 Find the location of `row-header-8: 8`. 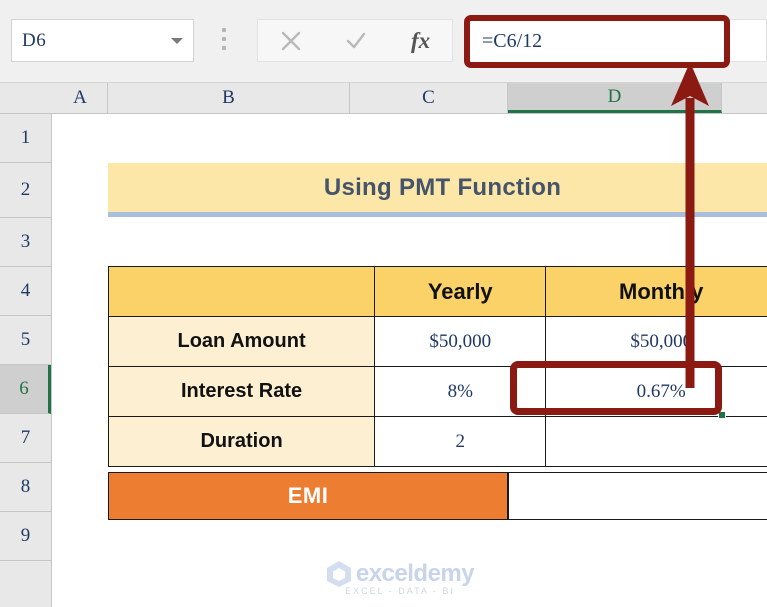

row-header-8: 8 is located at coordinates (25, 487).